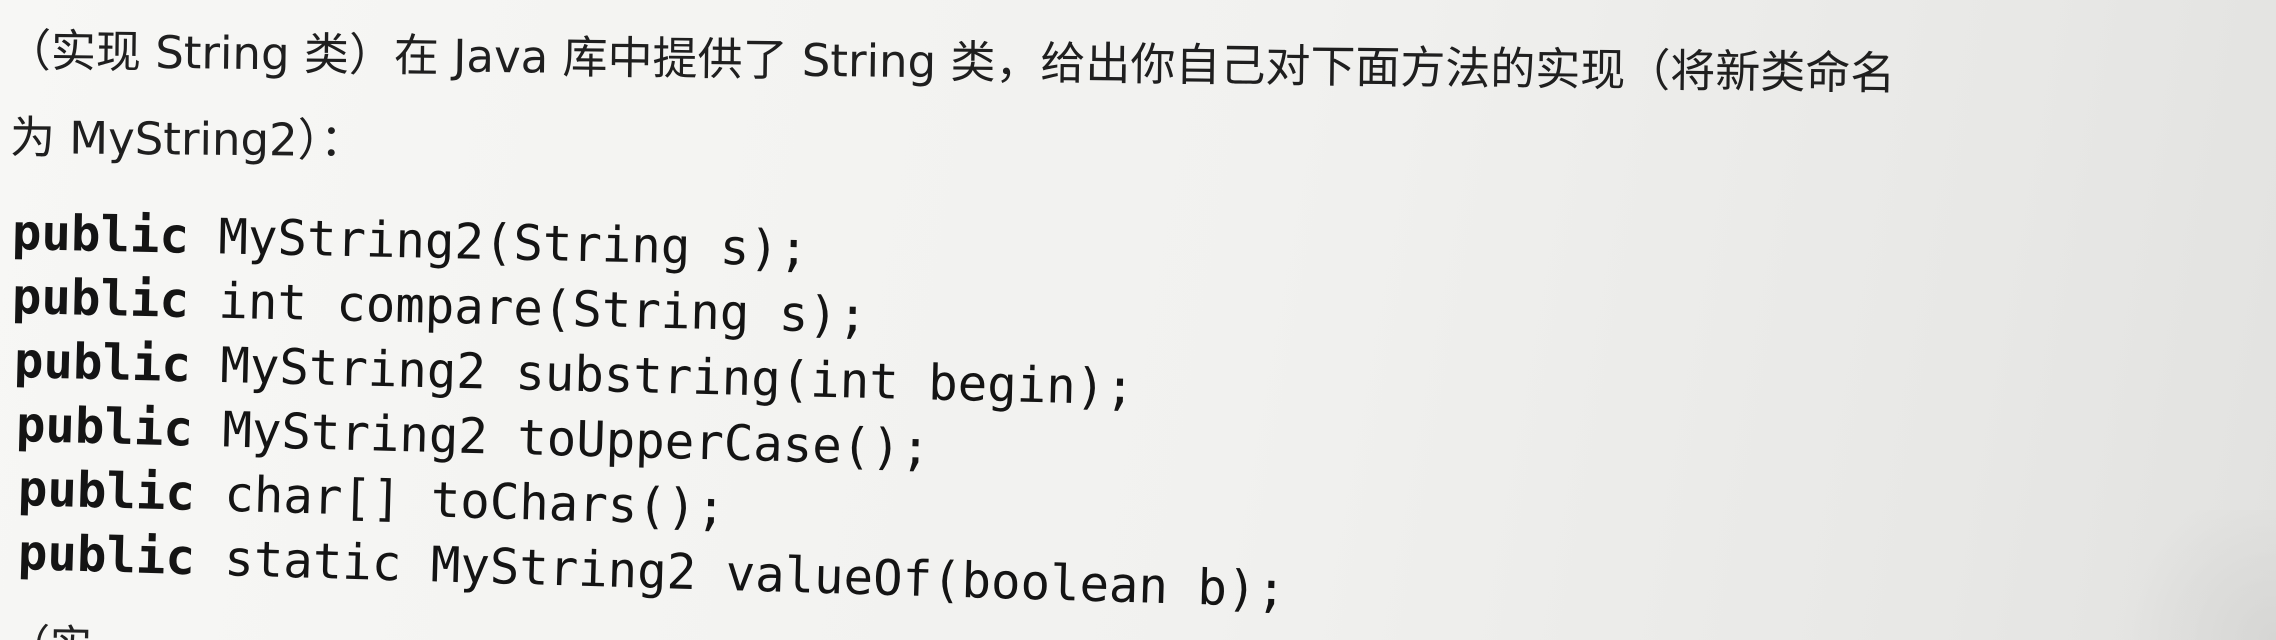  I want to click on code-line-constructor: public MyString2(String s);, so click(410, 241).